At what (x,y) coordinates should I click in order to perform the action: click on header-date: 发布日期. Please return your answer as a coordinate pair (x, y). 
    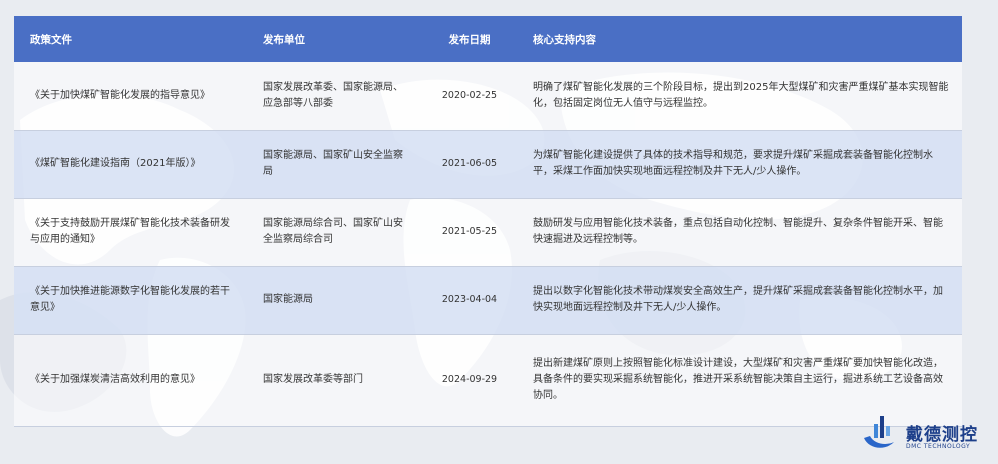
    Looking at the image, I should click on (469, 39).